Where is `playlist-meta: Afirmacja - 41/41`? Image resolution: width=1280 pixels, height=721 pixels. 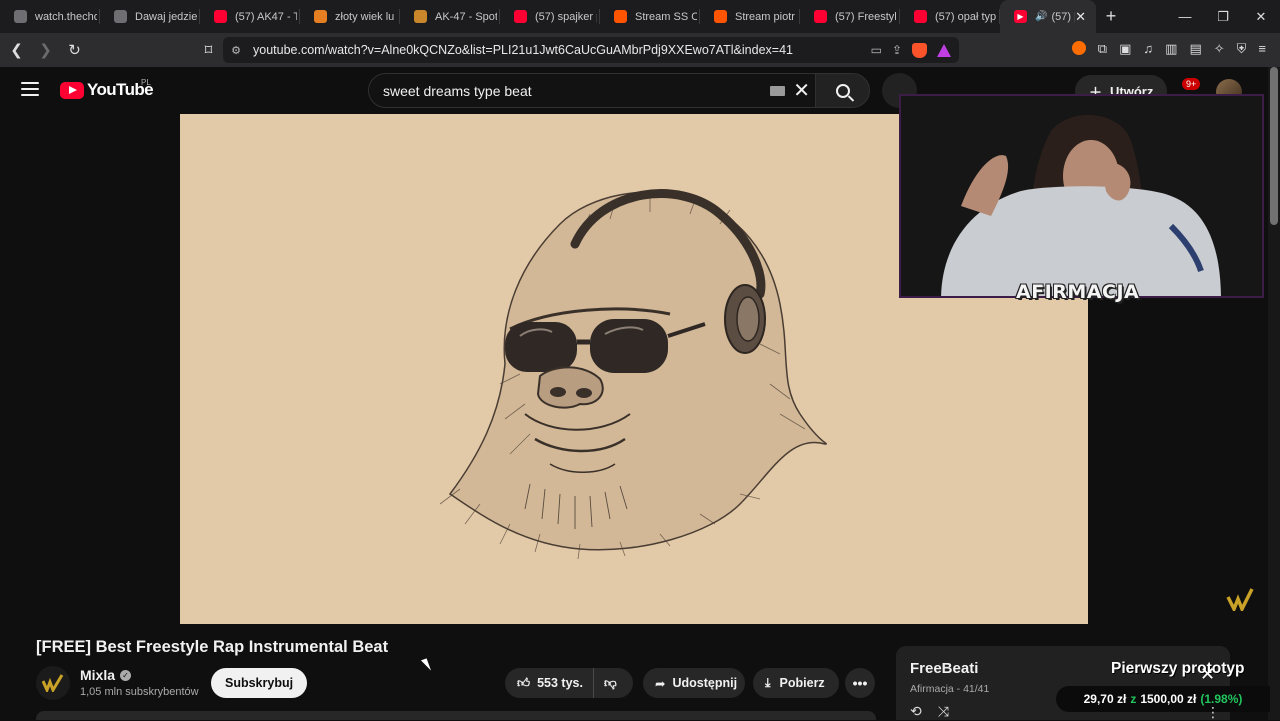 playlist-meta: Afirmacja - 41/41 is located at coordinates (950, 689).